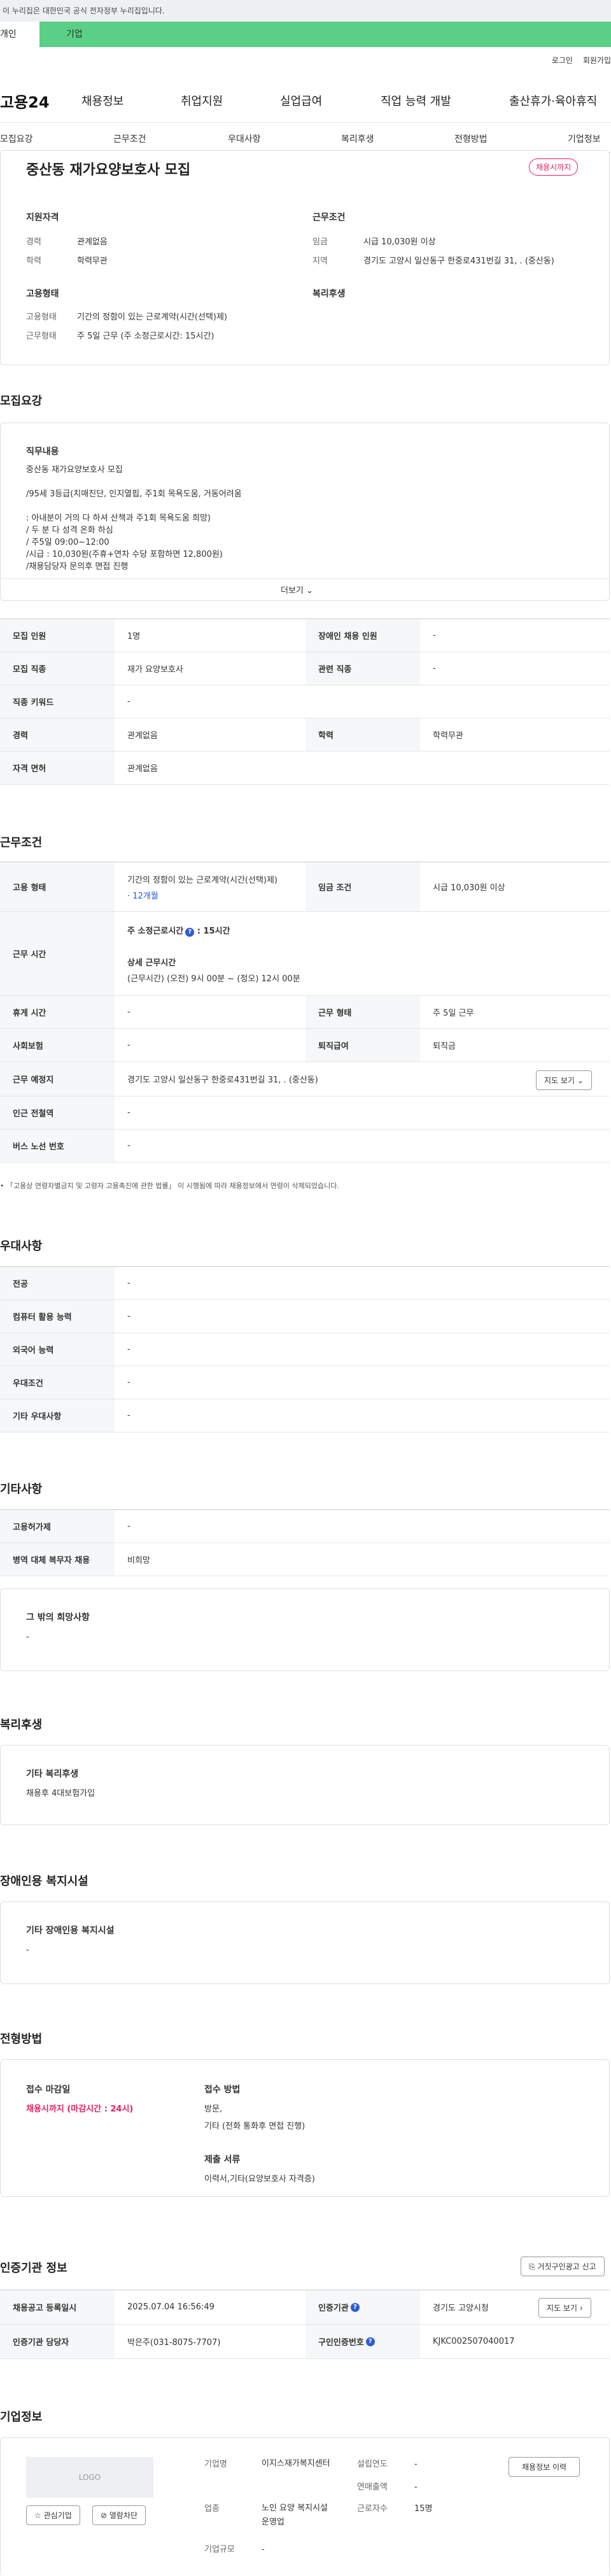 This screenshot has width=611, height=2576. I want to click on career-item: 경력 관계없음, so click(67, 241).